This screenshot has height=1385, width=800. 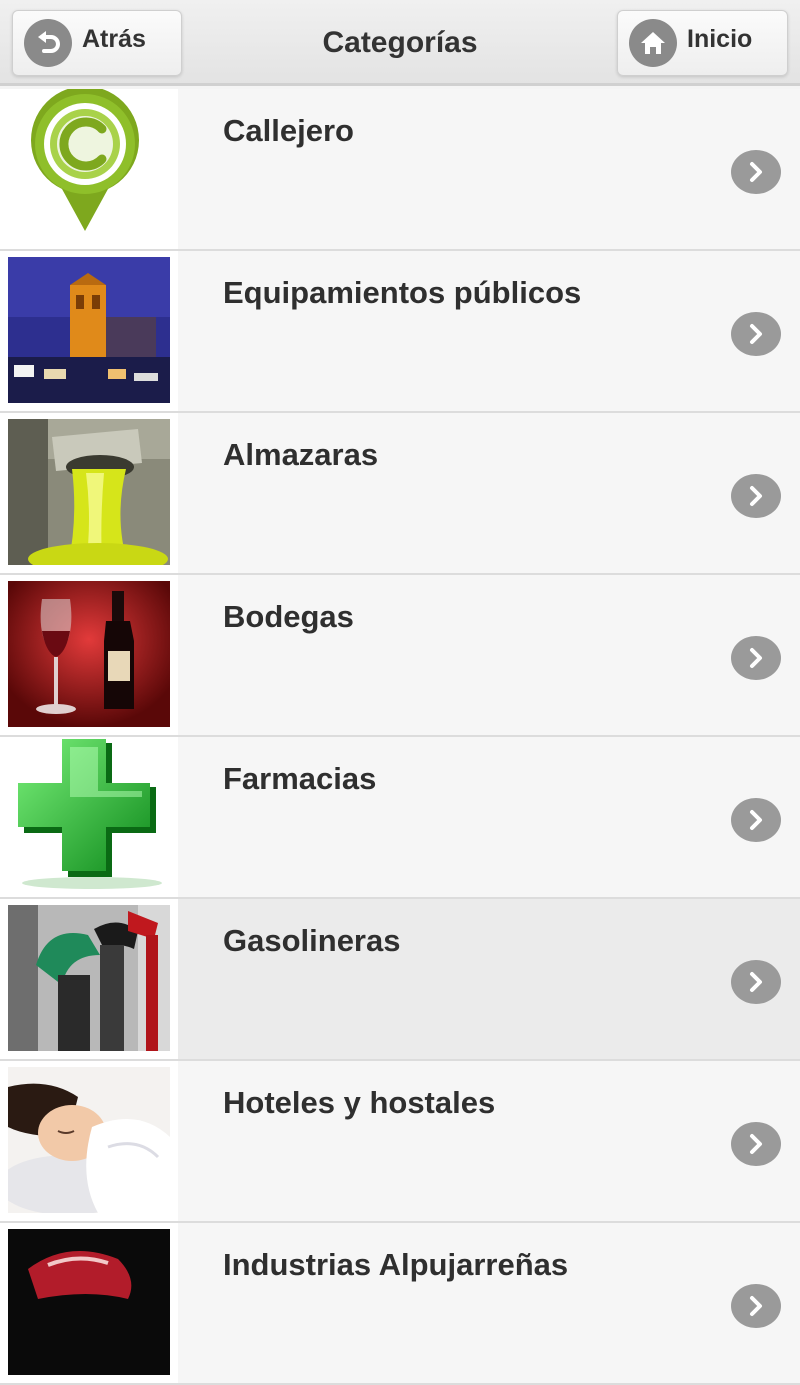 What do you see at coordinates (48, 43) in the screenshot?
I see `back-arrow-icon` at bounding box center [48, 43].